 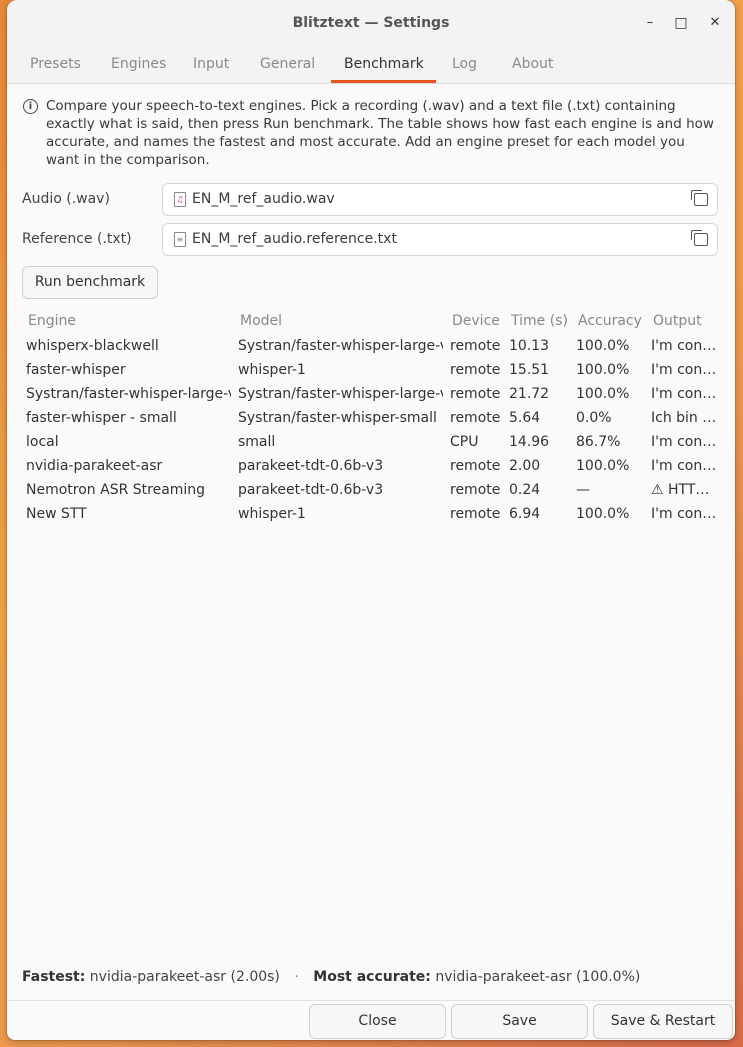 I want to click on info-icon: i, so click(x=30, y=106).